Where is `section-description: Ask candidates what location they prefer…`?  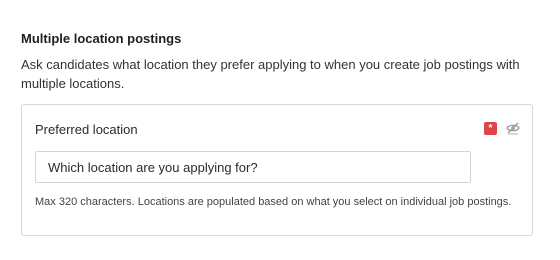 section-description: Ask candidates what location they prefer… is located at coordinates (270, 74).